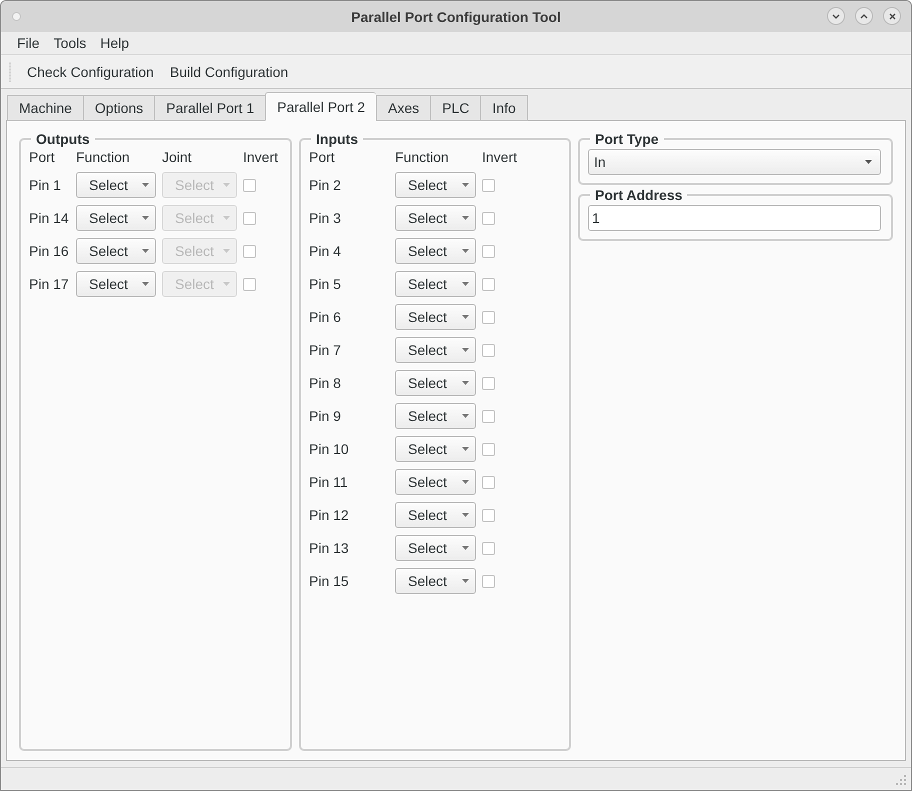  I want to click on chevron-up-icon, so click(864, 16).